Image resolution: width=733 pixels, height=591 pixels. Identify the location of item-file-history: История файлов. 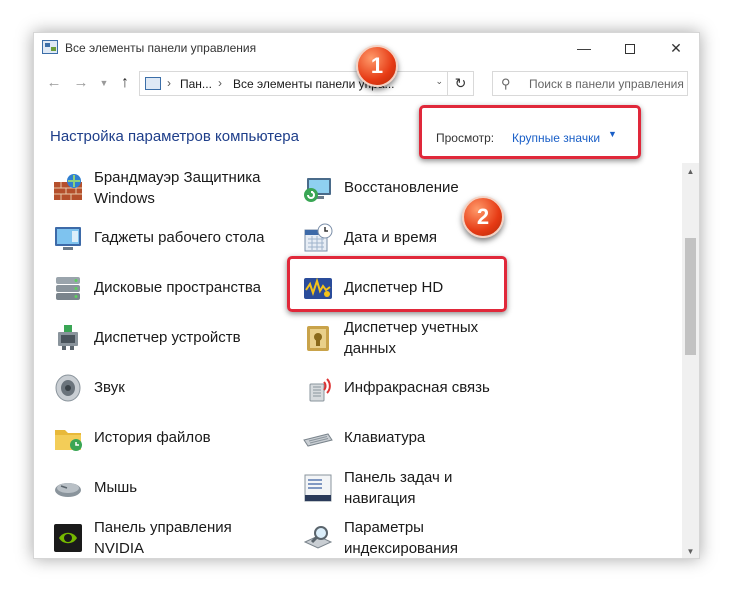
(172, 440).